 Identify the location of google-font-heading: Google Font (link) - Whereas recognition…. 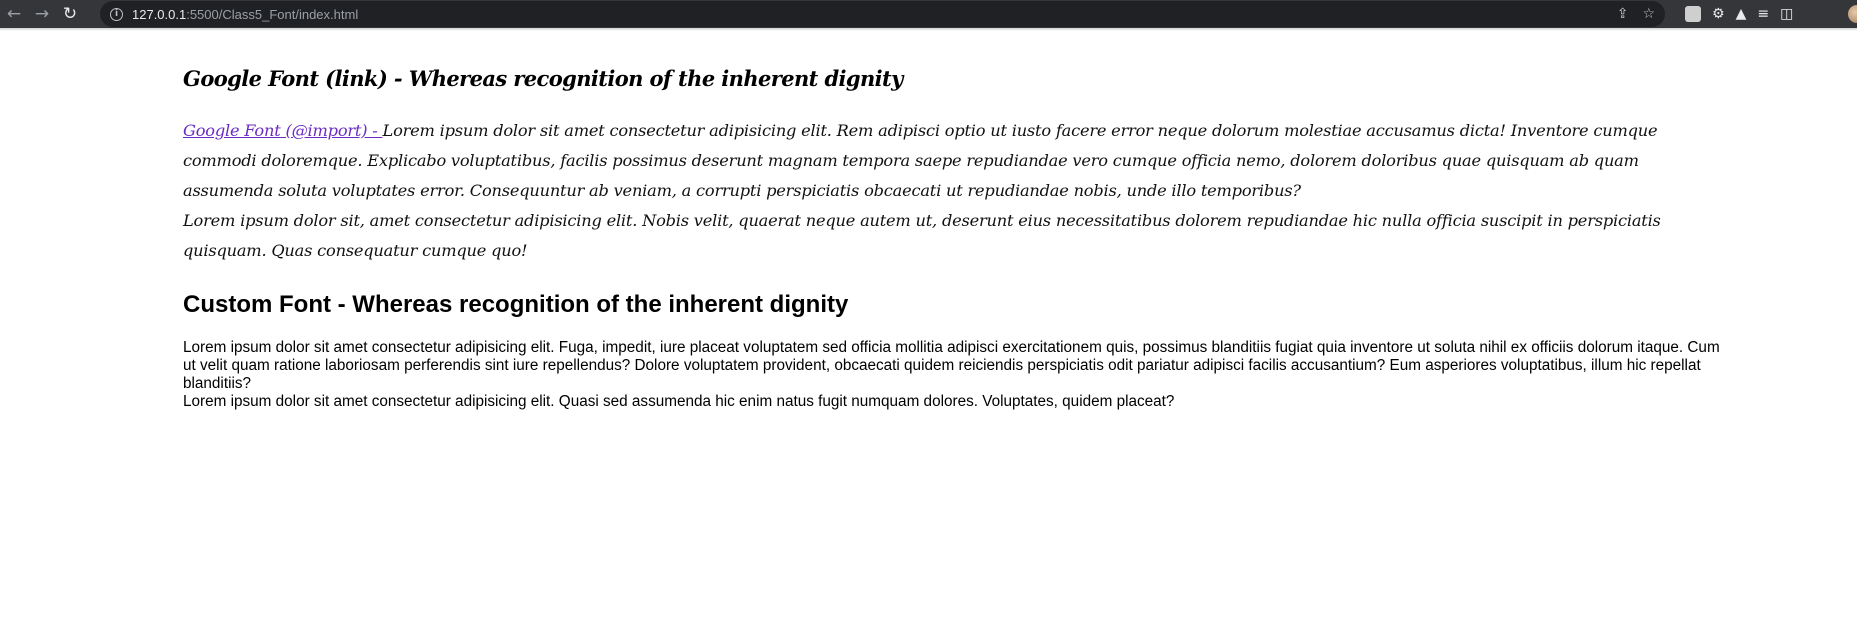
(543, 78).